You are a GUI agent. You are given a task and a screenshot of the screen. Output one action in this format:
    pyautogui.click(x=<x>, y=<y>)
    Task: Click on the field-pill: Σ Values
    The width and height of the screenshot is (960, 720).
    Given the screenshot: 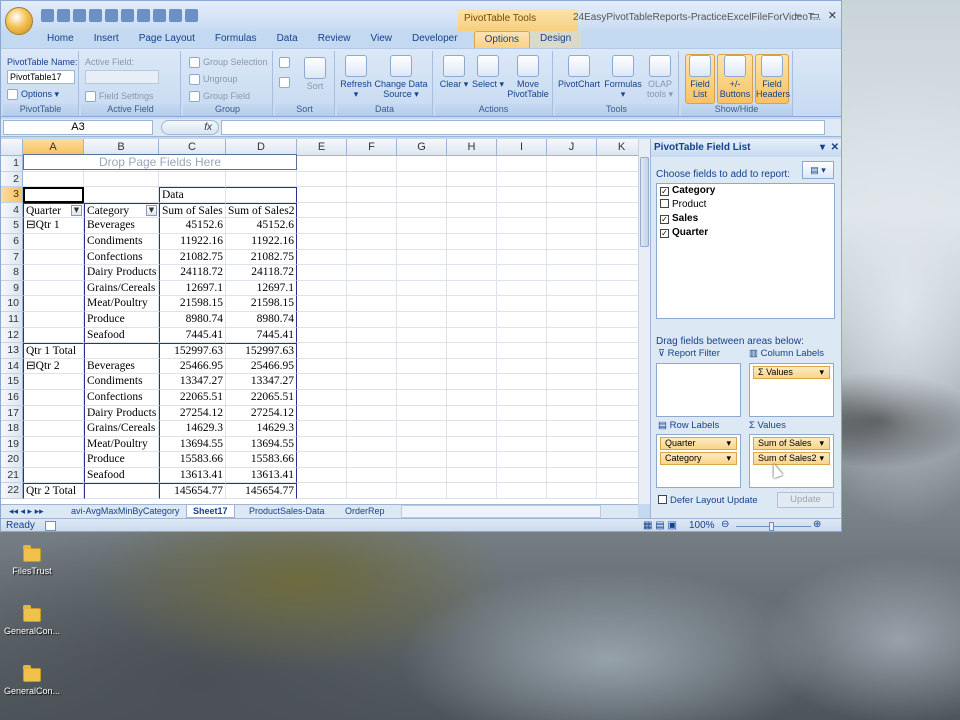 What is the action you would take?
    pyautogui.click(x=791, y=372)
    